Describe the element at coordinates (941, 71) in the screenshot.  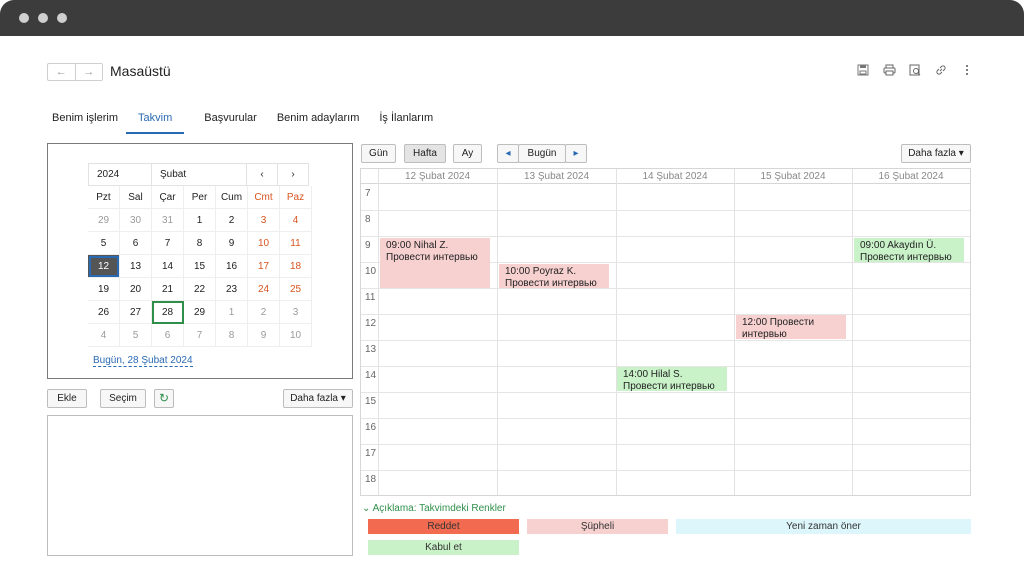
I see `link-icon` at that location.